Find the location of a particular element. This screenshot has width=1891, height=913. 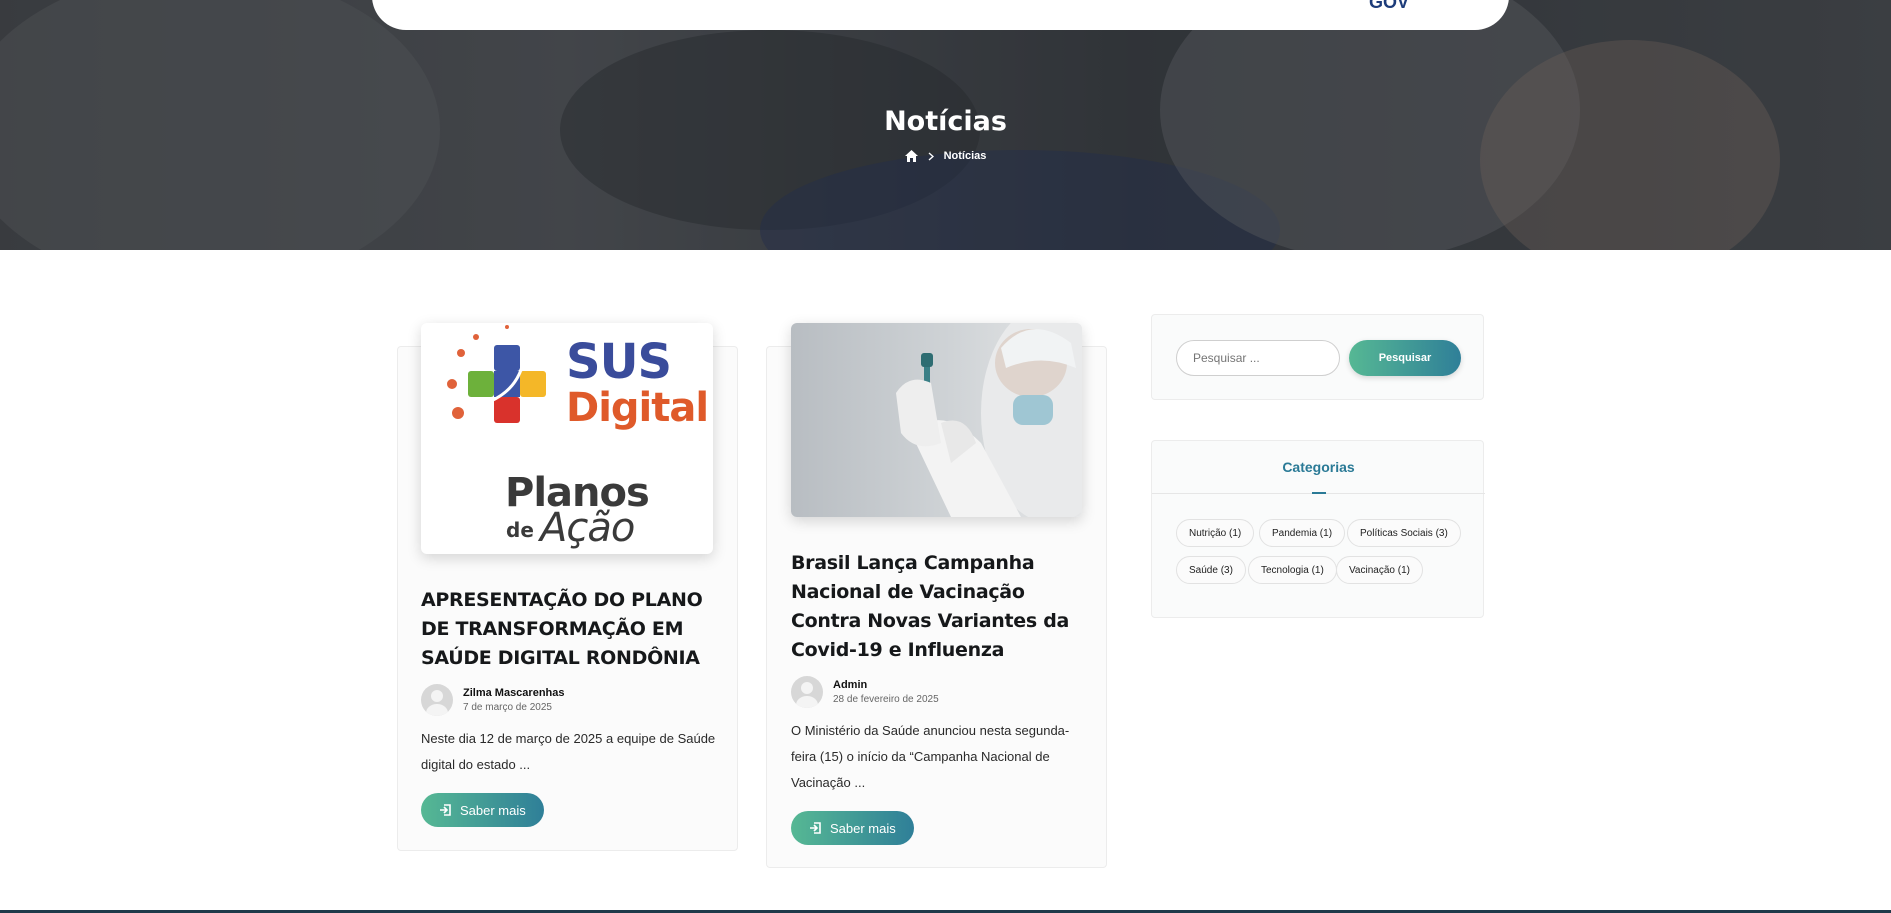

post-image is located at coordinates (936, 420).